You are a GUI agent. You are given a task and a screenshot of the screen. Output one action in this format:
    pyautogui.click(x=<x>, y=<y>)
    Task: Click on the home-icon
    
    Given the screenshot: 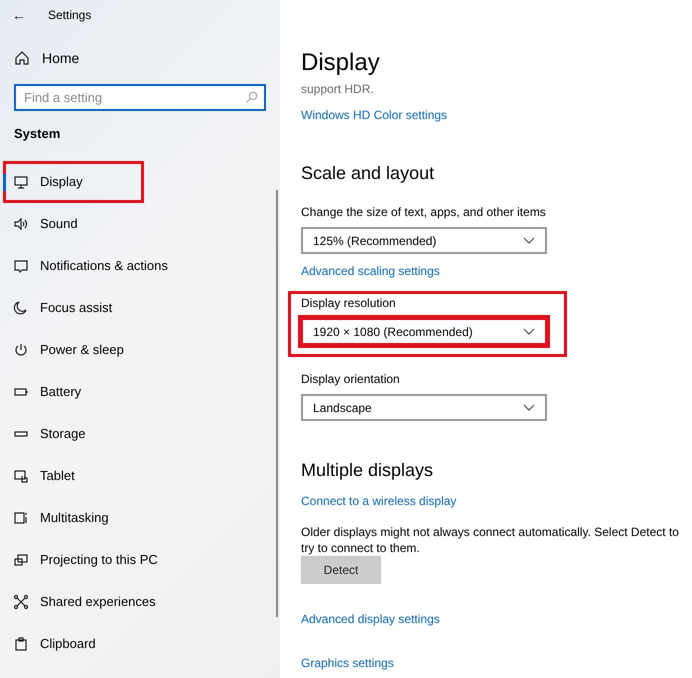 What is the action you would take?
    pyautogui.click(x=22, y=58)
    